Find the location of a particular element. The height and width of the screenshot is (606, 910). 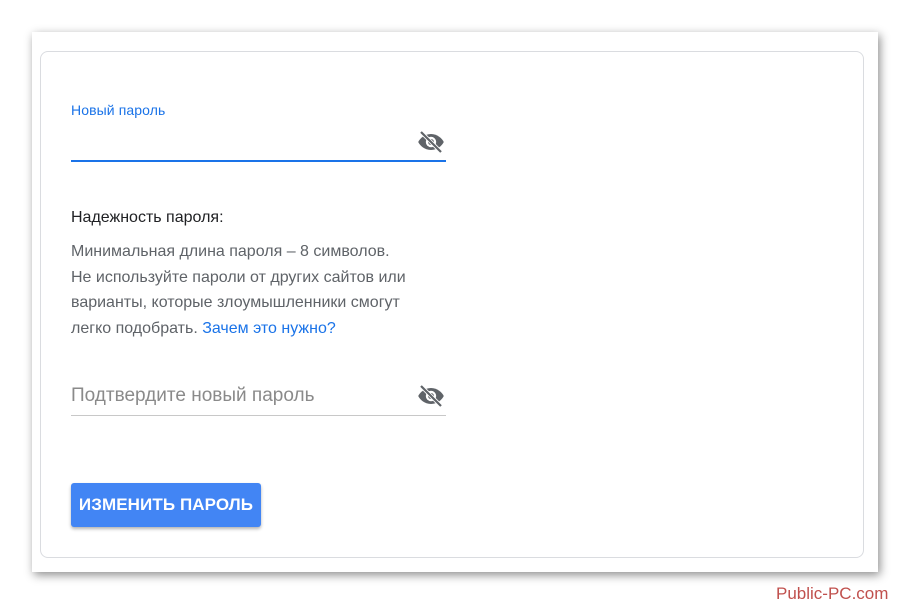

new-password-field: Новый пароль is located at coordinates (258, 132).